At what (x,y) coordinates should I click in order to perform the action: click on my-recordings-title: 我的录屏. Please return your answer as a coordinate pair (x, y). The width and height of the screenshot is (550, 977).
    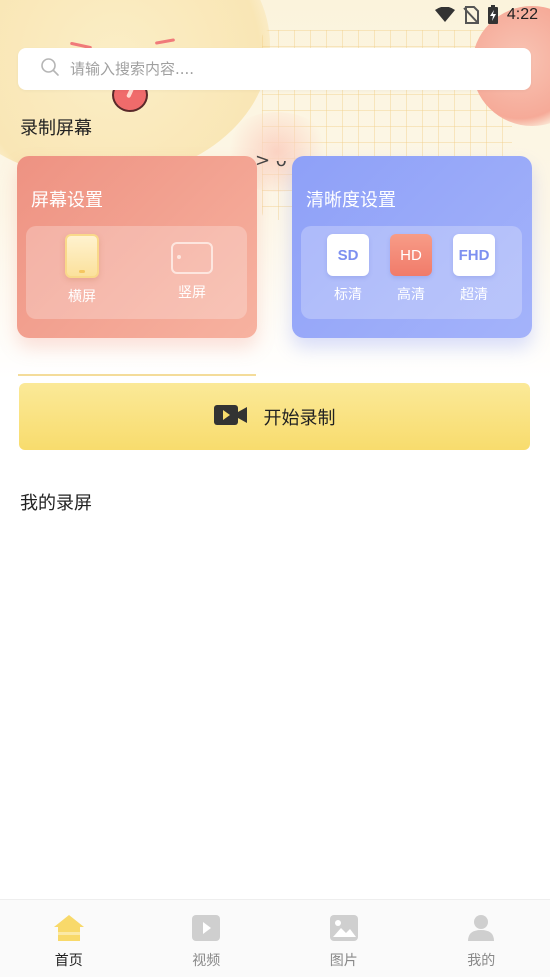
    Looking at the image, I should click on (56, 503).